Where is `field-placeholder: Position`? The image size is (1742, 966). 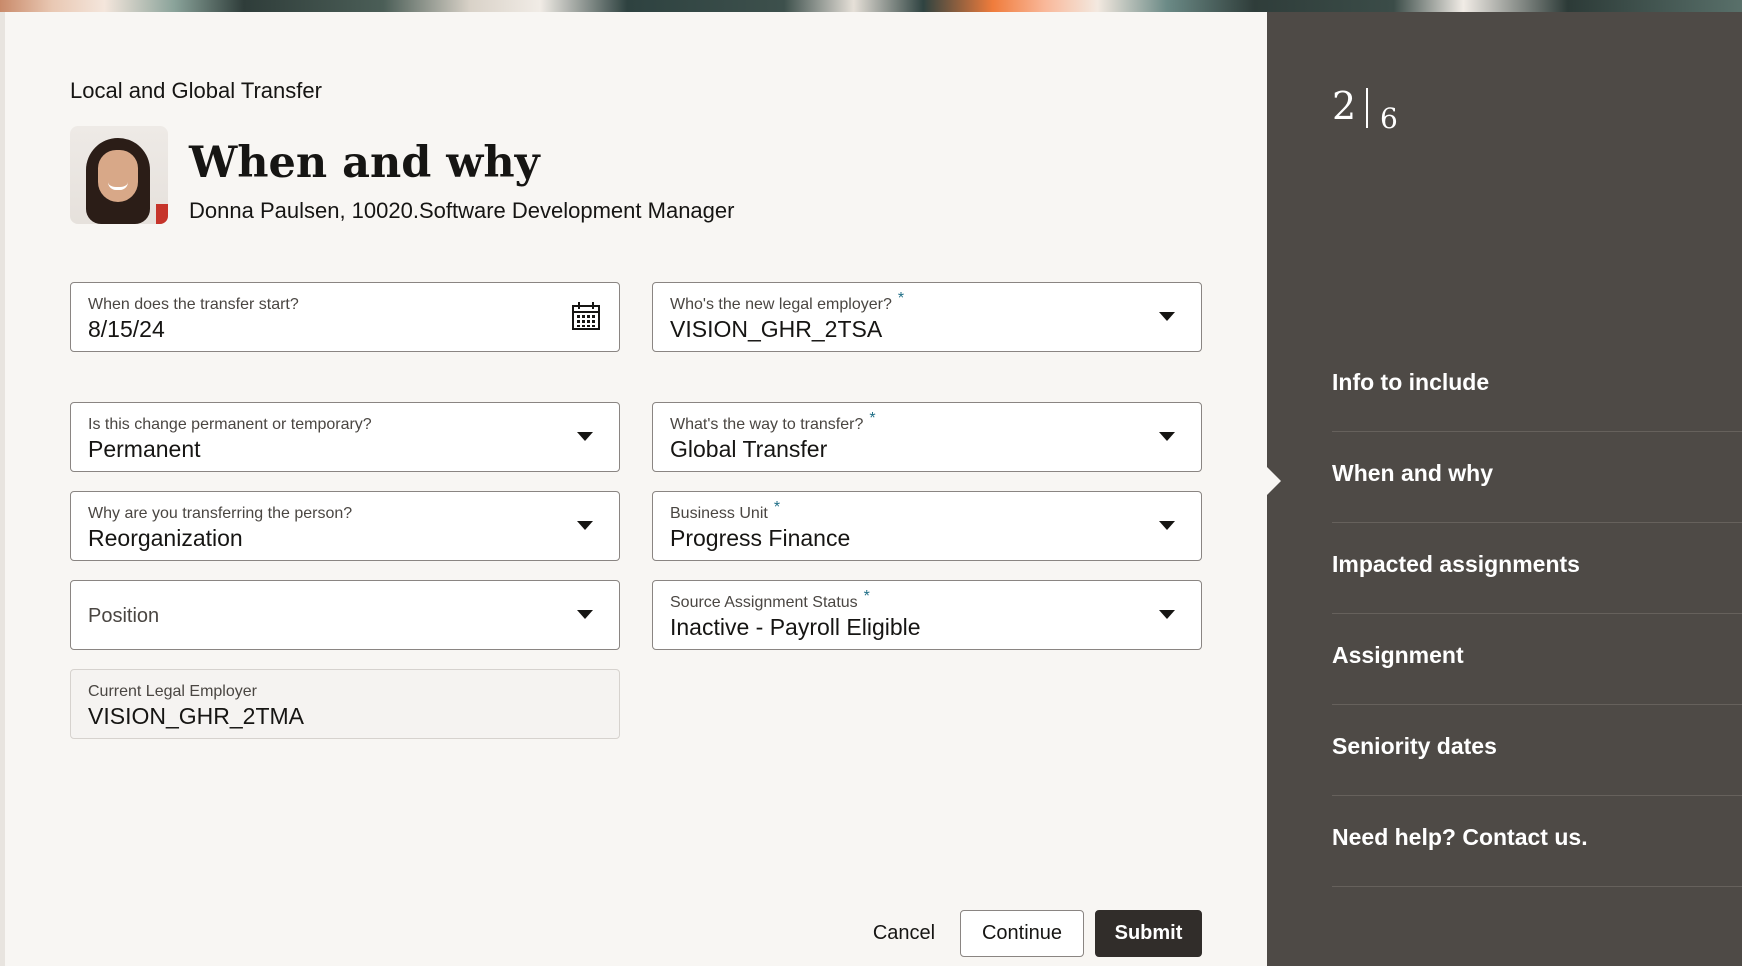
field-placeholder: Position is located at coordinates (124, 616).